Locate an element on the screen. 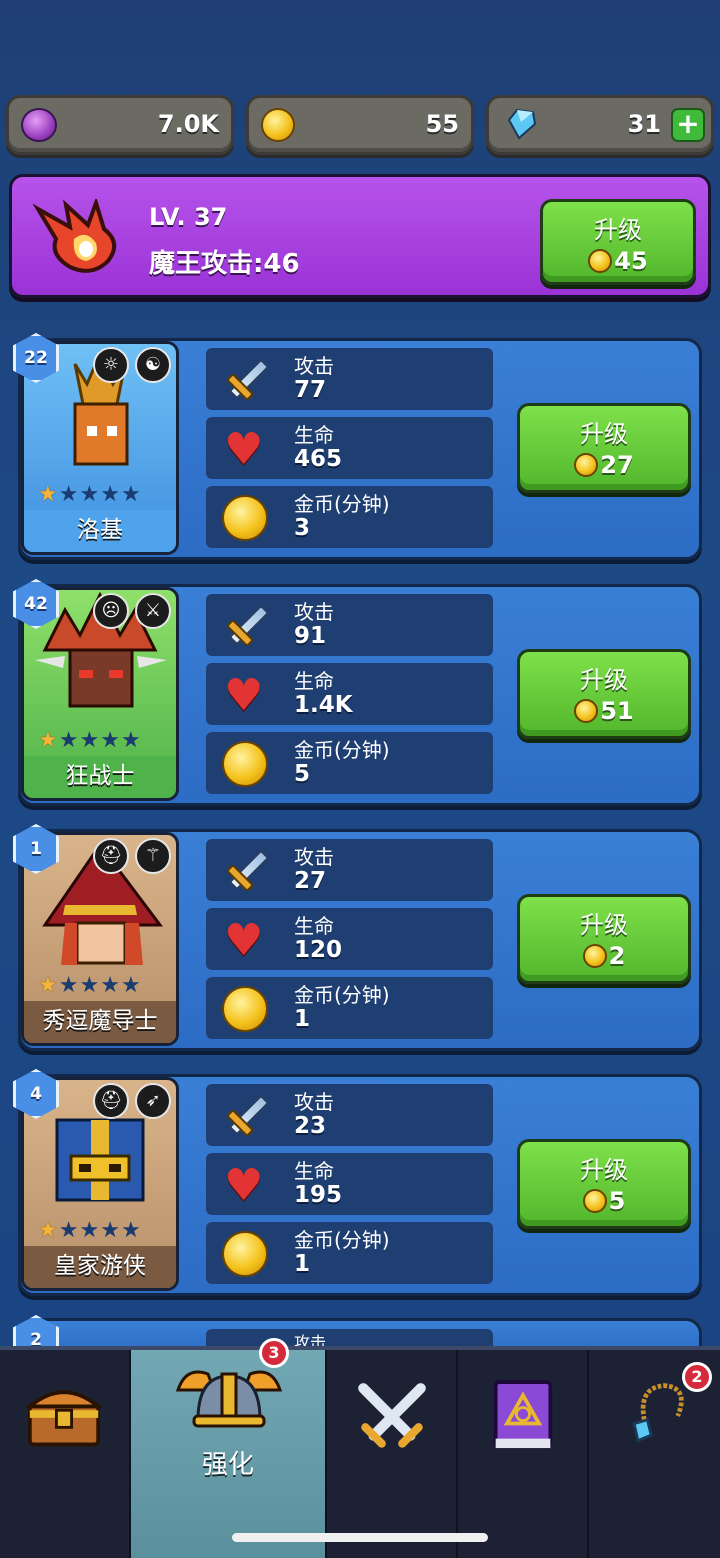  diamond-icon is located at coordinates (522, 124).